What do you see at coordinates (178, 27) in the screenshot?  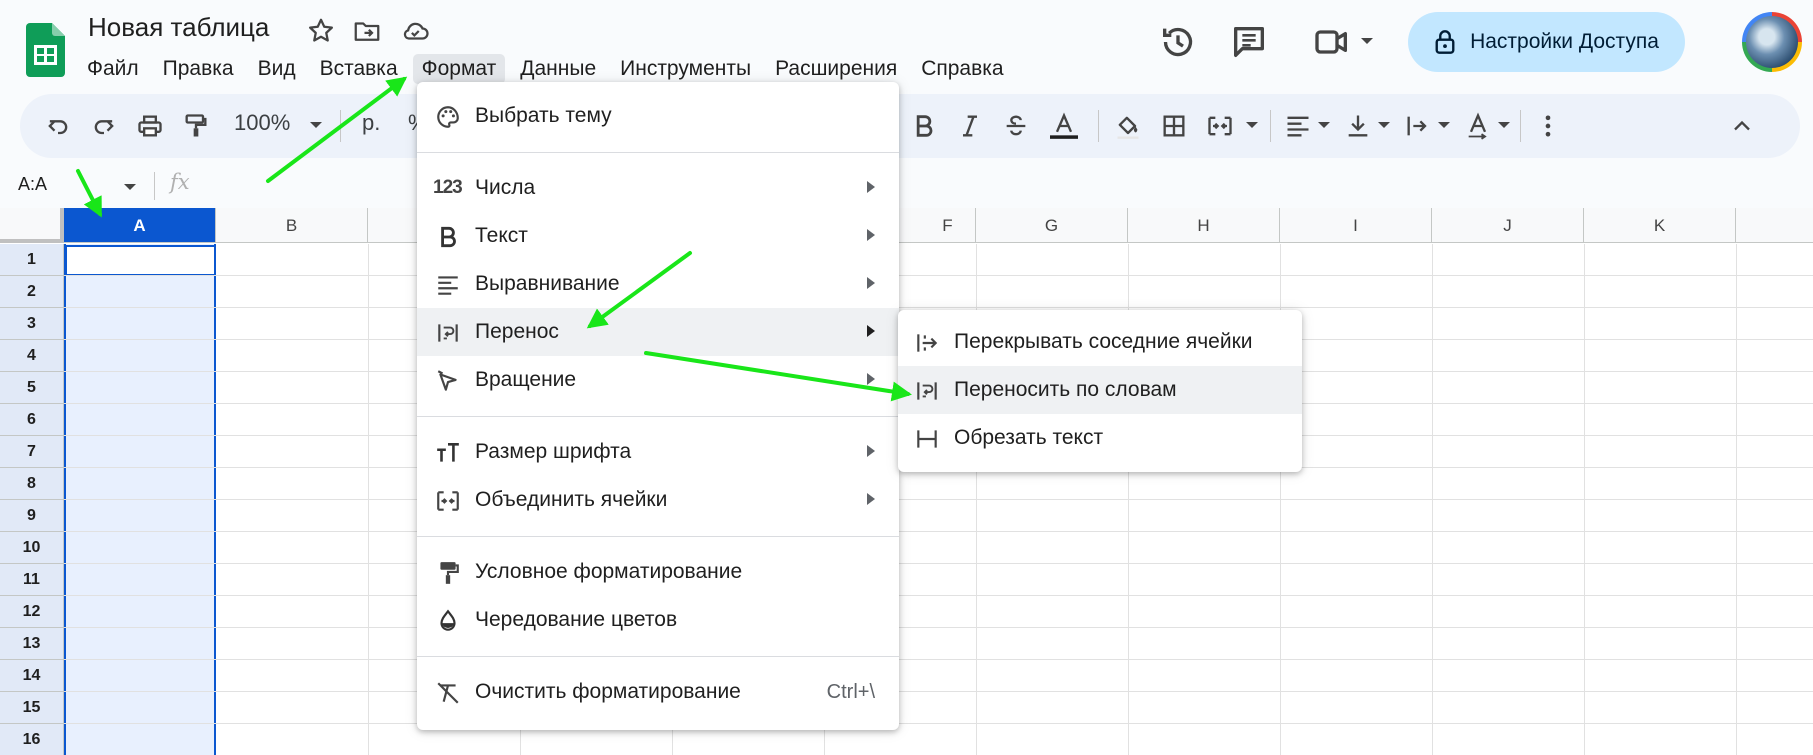 I see `document-title: Новая таблица` at bounding box center [178, 27].